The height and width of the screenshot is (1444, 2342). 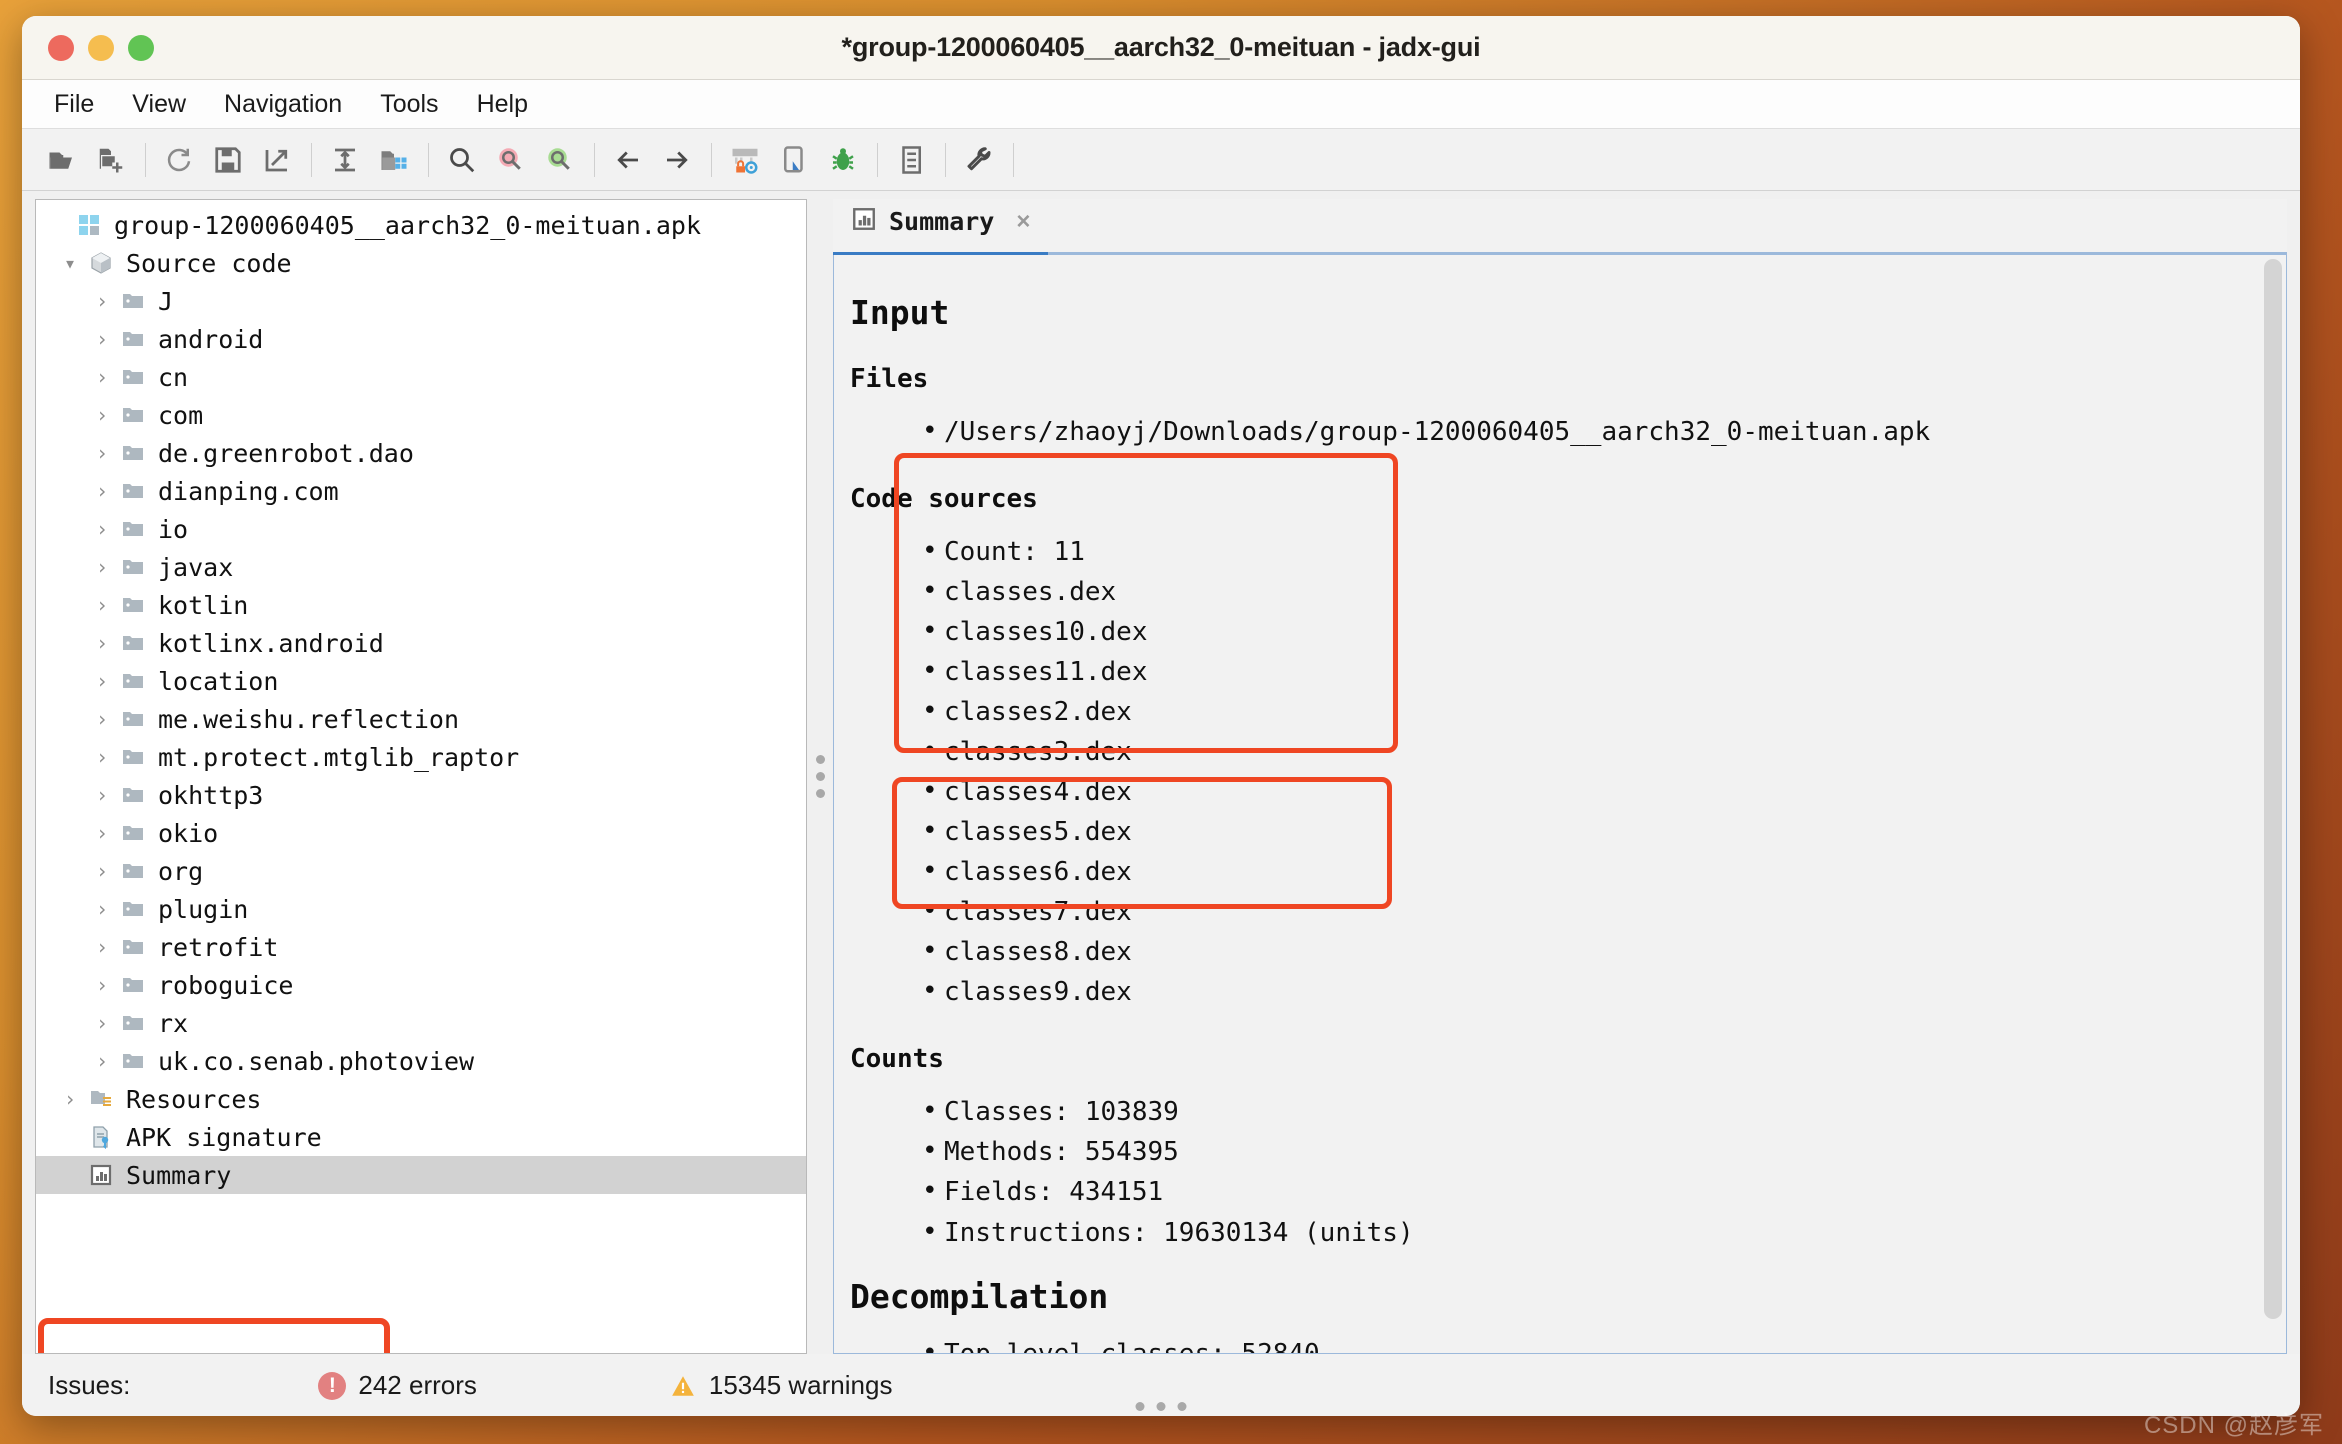 What do you see at coordinates (421, 1137) in the screenshot?
I see `tree-node-apk-signature: APK signature` at bounding box center [421, 1137].